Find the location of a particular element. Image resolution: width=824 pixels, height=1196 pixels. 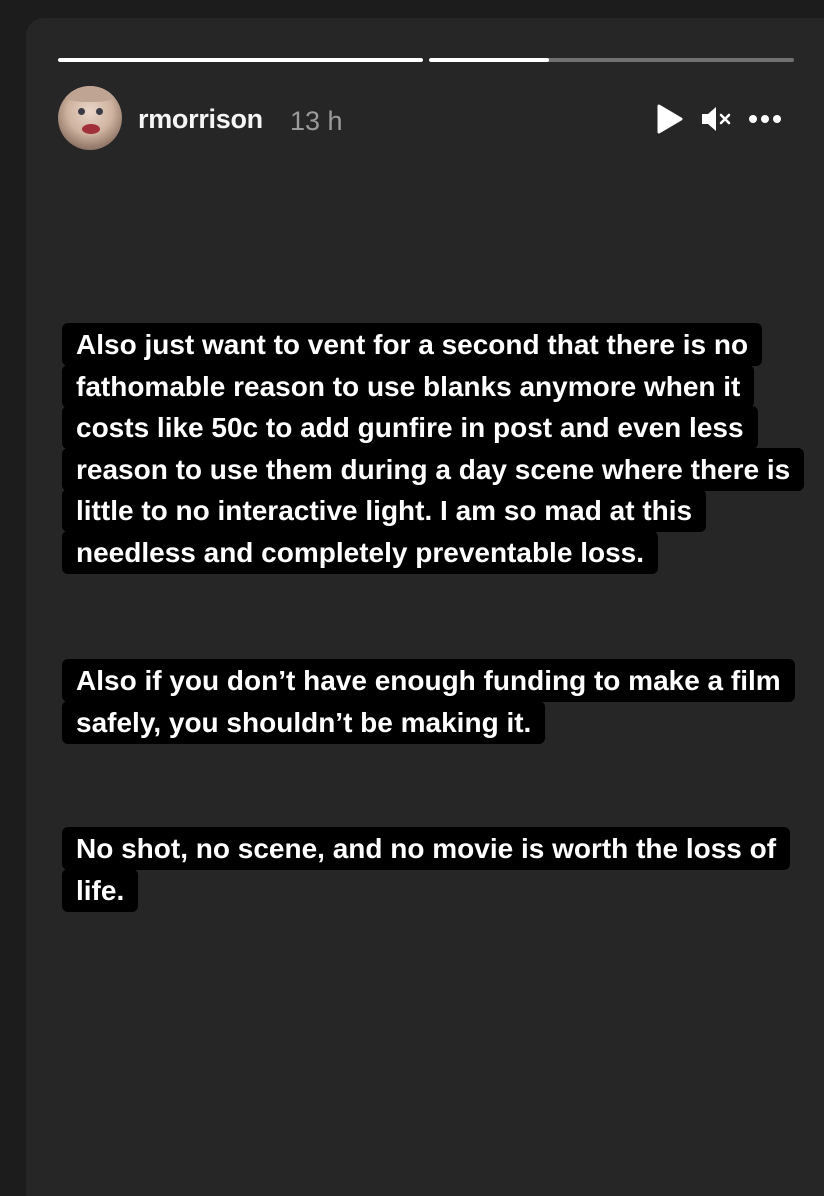

story-header: rmorrison 13 h is located at coordinates (426, 118).